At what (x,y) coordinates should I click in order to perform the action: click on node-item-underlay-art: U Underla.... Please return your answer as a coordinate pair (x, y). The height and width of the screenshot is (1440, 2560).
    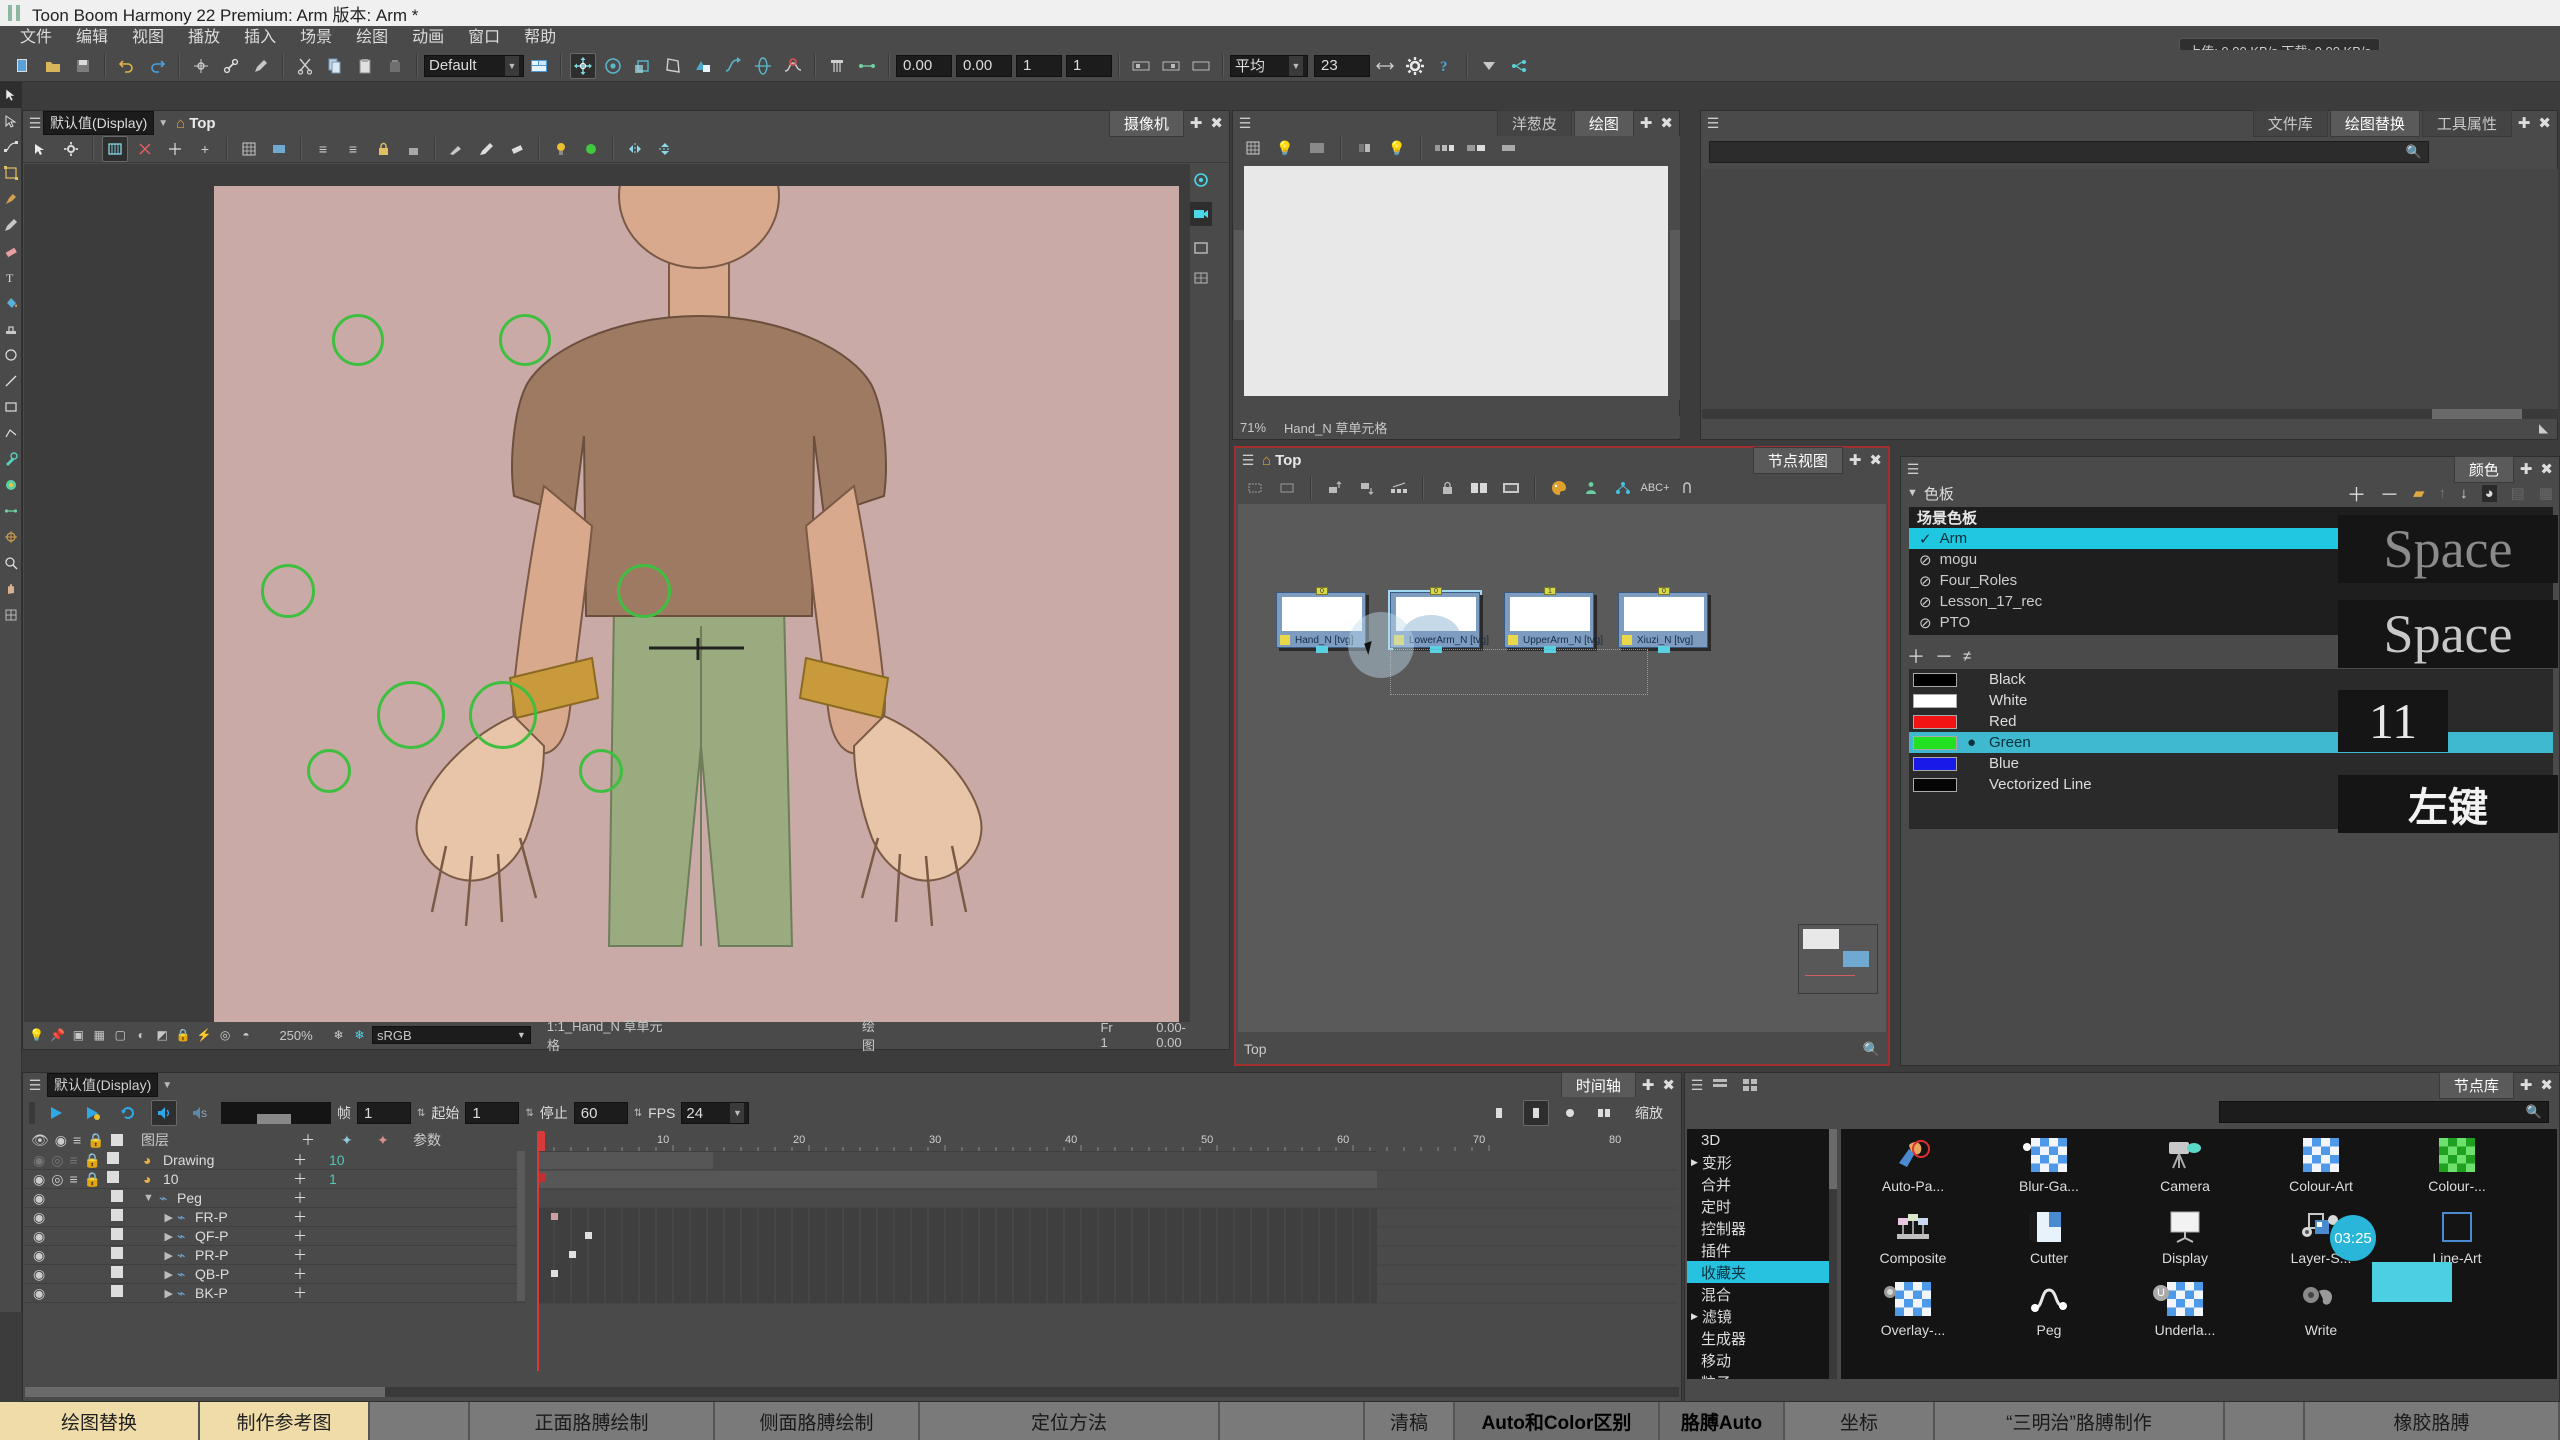
    Looking at the image, I should click on (2185, 1315).